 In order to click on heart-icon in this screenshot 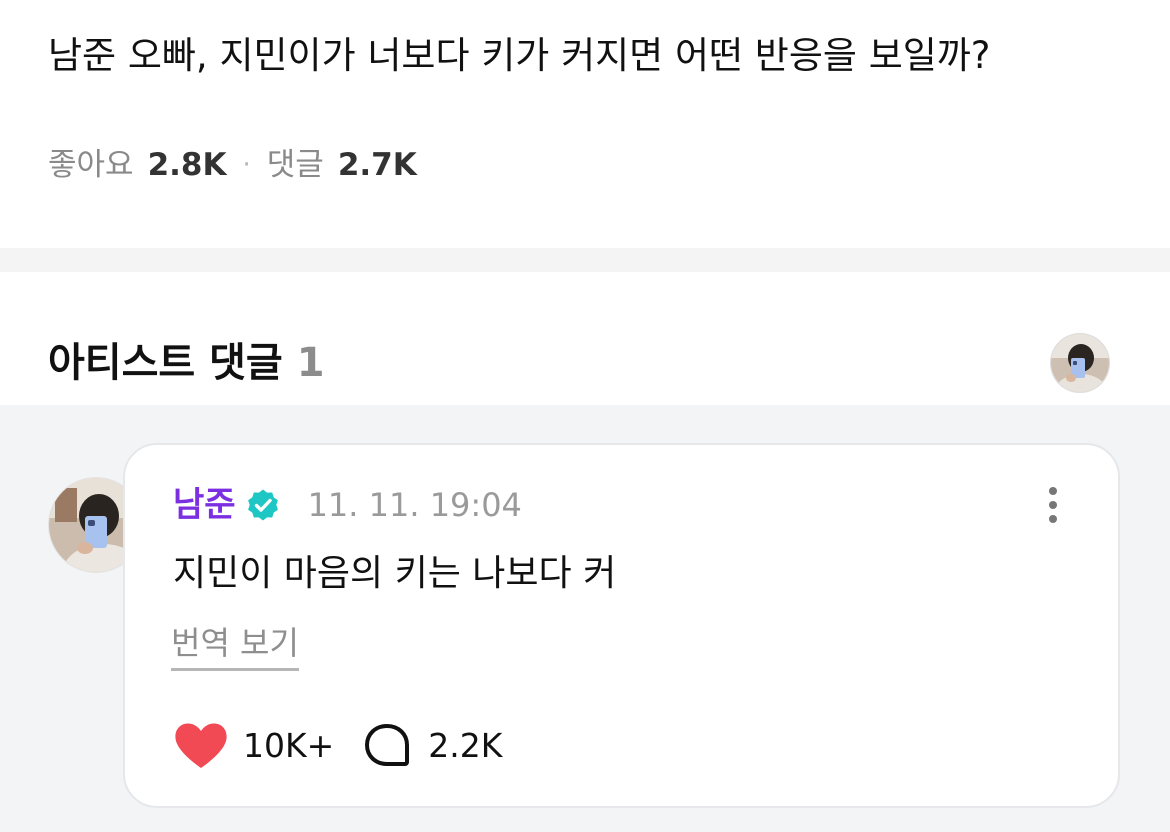, I will do `click(201, 746)`.